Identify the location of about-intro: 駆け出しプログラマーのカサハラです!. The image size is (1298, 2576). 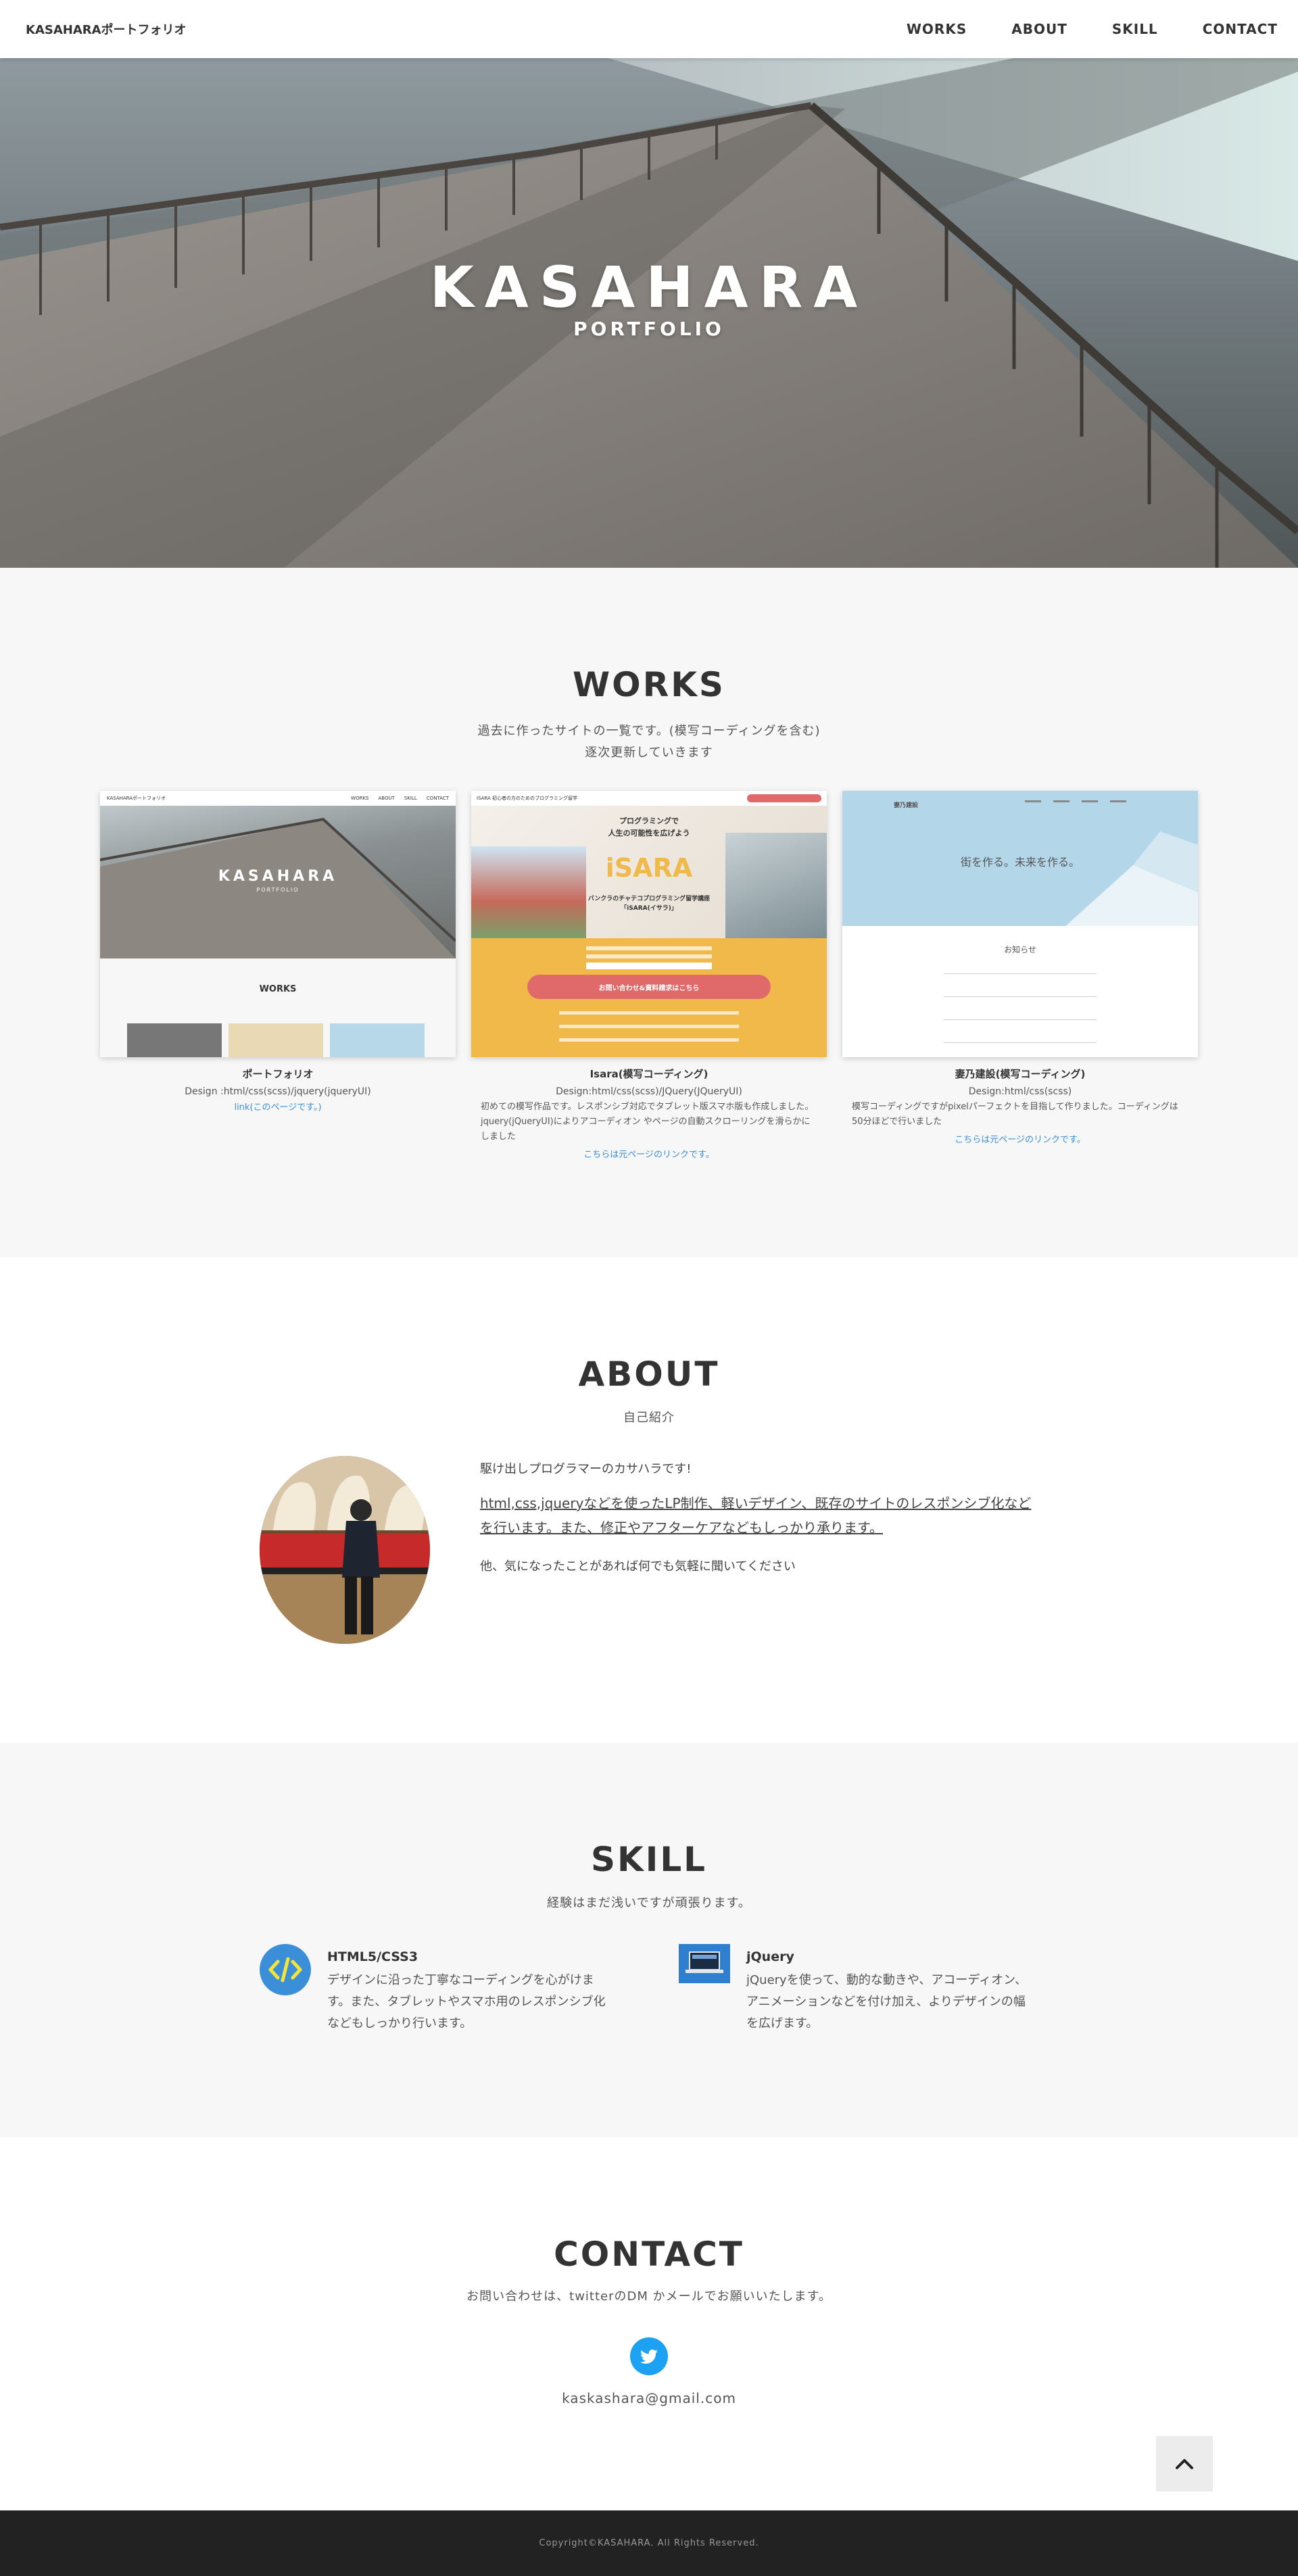
(586, 1469).